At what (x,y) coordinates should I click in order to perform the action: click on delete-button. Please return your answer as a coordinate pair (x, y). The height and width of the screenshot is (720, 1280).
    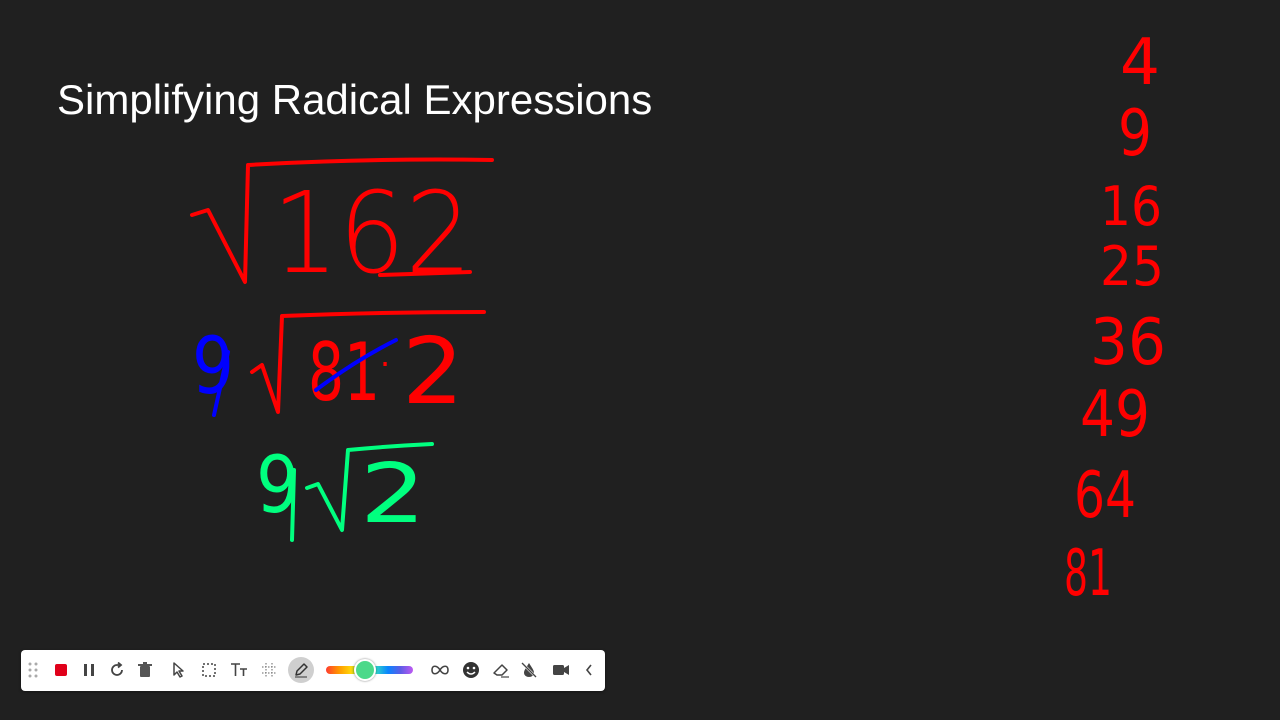
    Looking at the image, I should click on (145, 670).